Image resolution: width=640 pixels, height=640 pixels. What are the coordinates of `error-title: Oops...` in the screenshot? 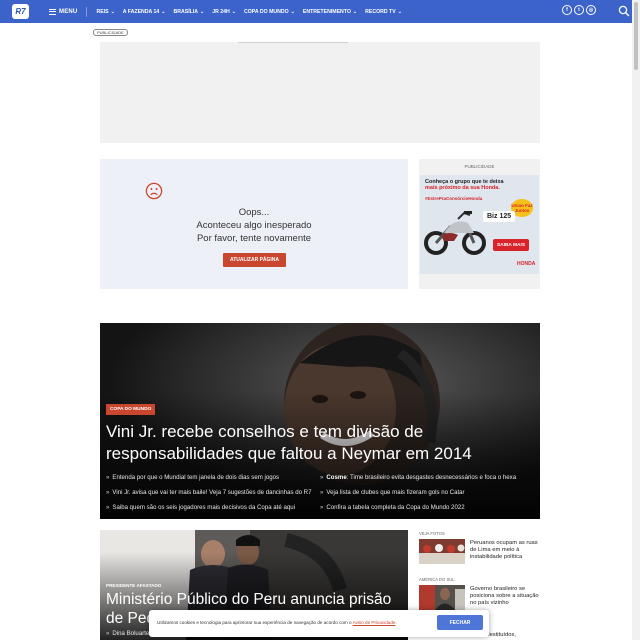 It's located at (254, 212).